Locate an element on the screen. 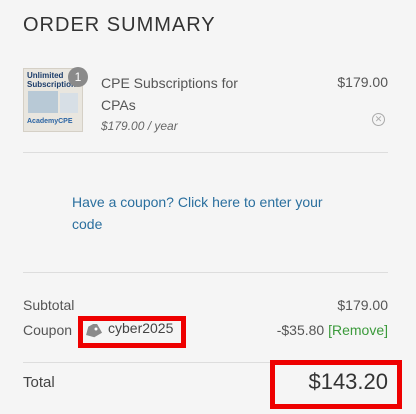 This screenshot has height=414, width=416. subtotal-value: $179.00 is located at coordinates (362, 305).